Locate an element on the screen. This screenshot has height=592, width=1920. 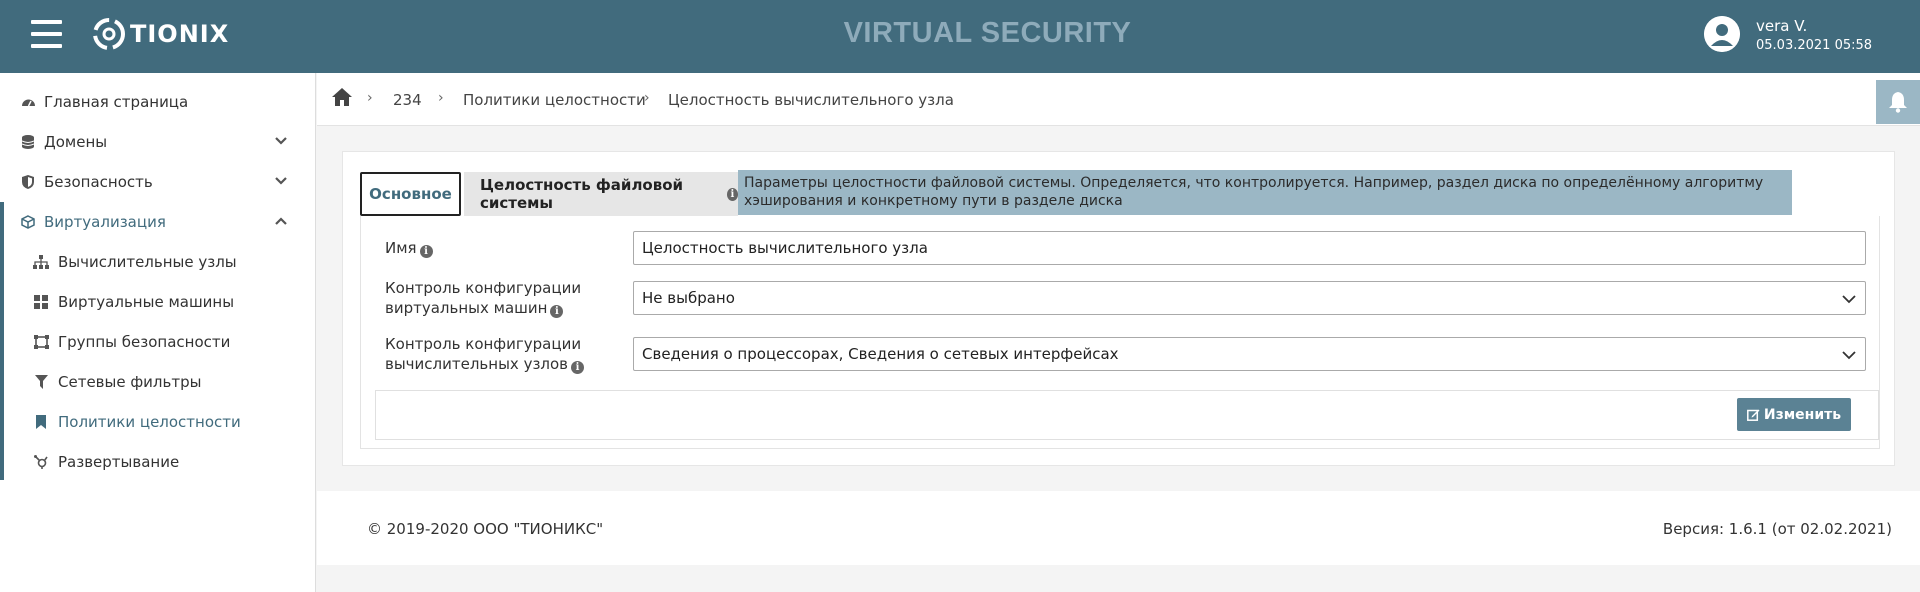
version: Версия: 1.6.1 (от 02.02.2021) is located at coordinates (1777, 529).